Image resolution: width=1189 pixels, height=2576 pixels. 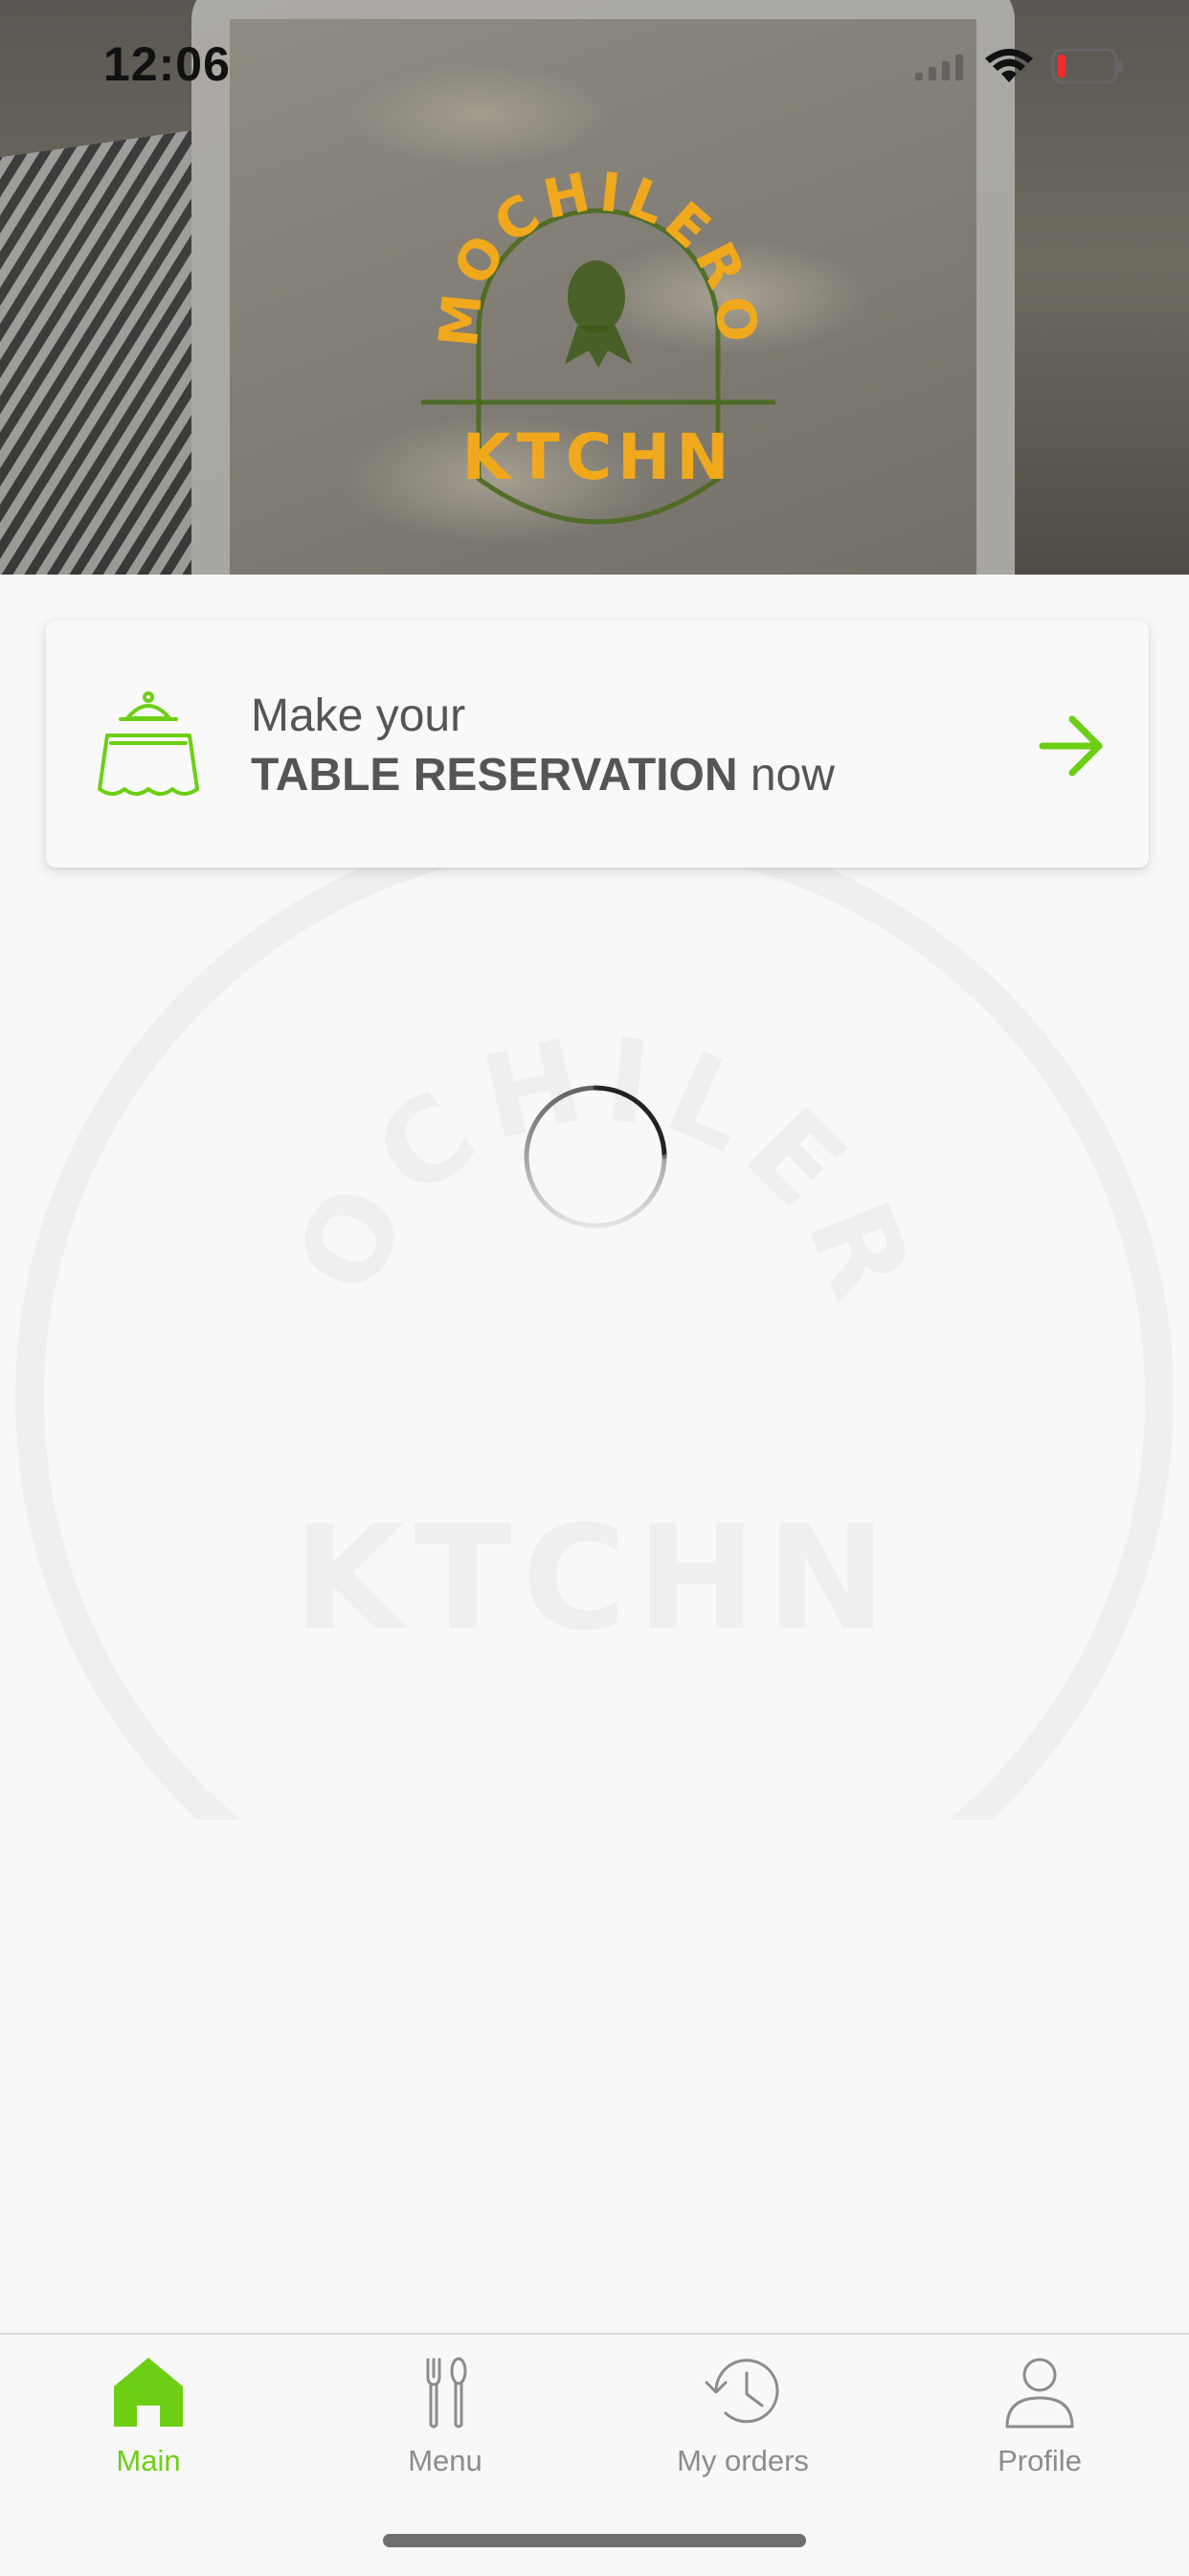 I want to click on status-time: 12:06, so click(x=167, y=64).